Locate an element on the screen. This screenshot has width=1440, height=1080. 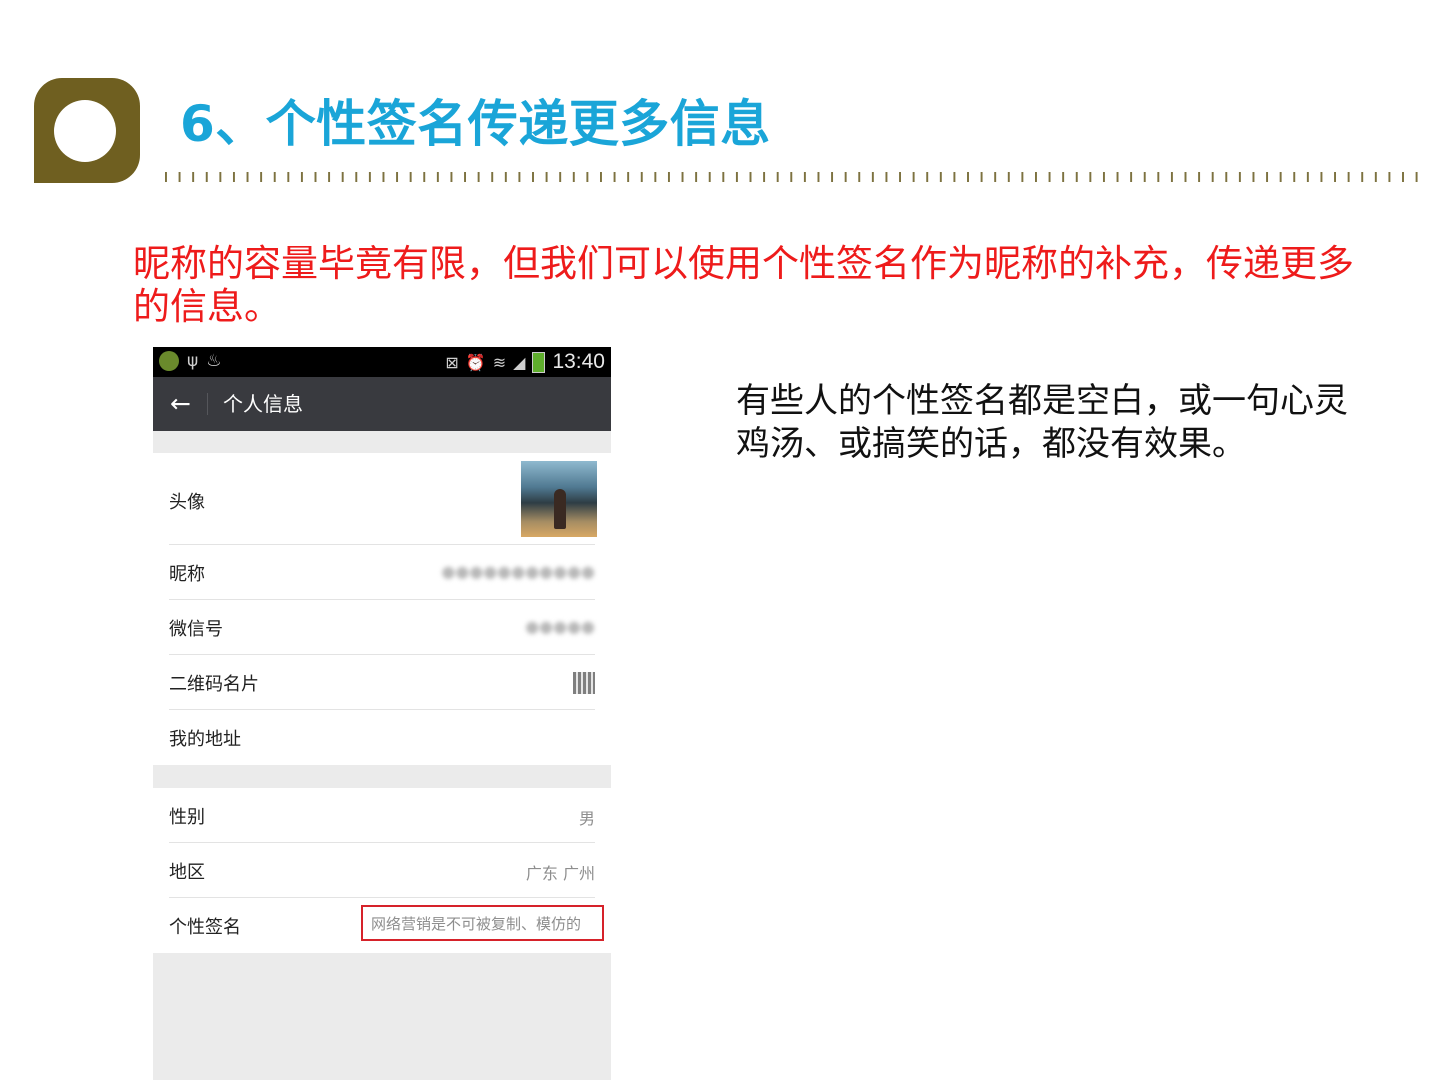
battery-icon is located at coordinates (539, 362).